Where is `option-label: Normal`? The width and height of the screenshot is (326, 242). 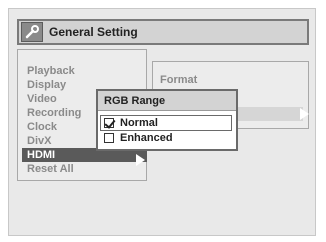 option-label: Normal is located at coordinates (139, 123).